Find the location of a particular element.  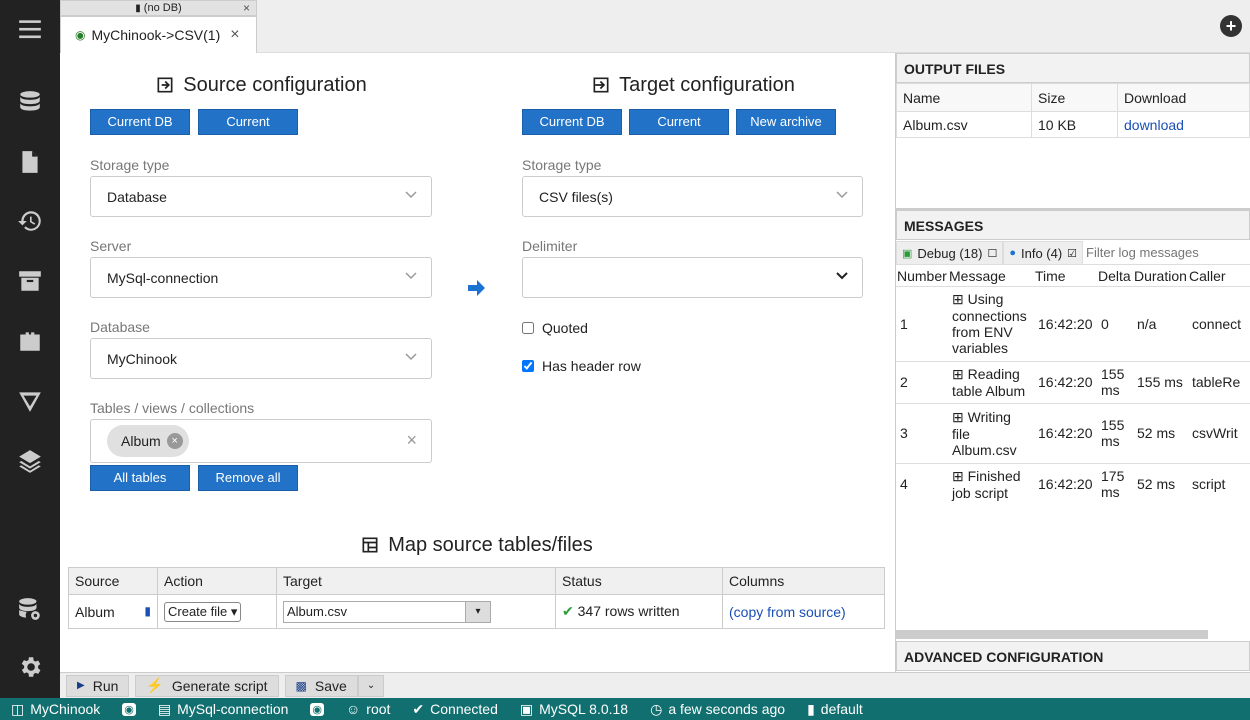

columns-cell: (copy from source) is located at coordinates (803, 611).